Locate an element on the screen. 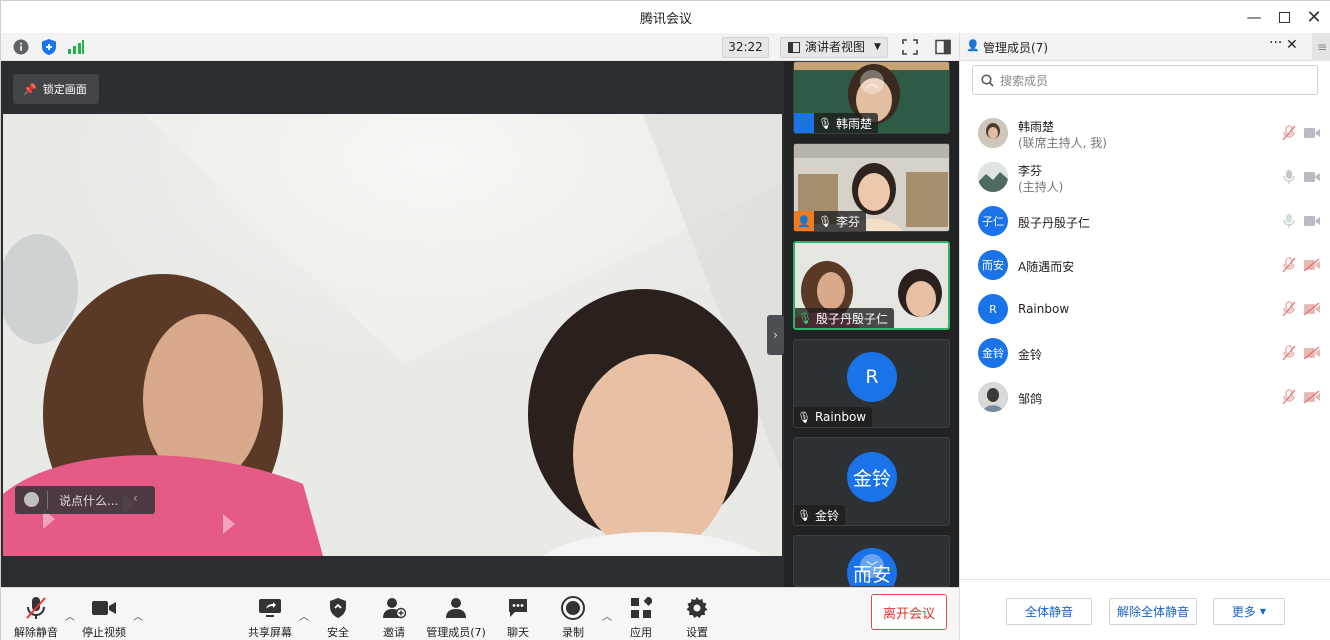 The width and height of the screenshot is (1330, 640). settings-button: 设置 is located at coordinates (697, 618).